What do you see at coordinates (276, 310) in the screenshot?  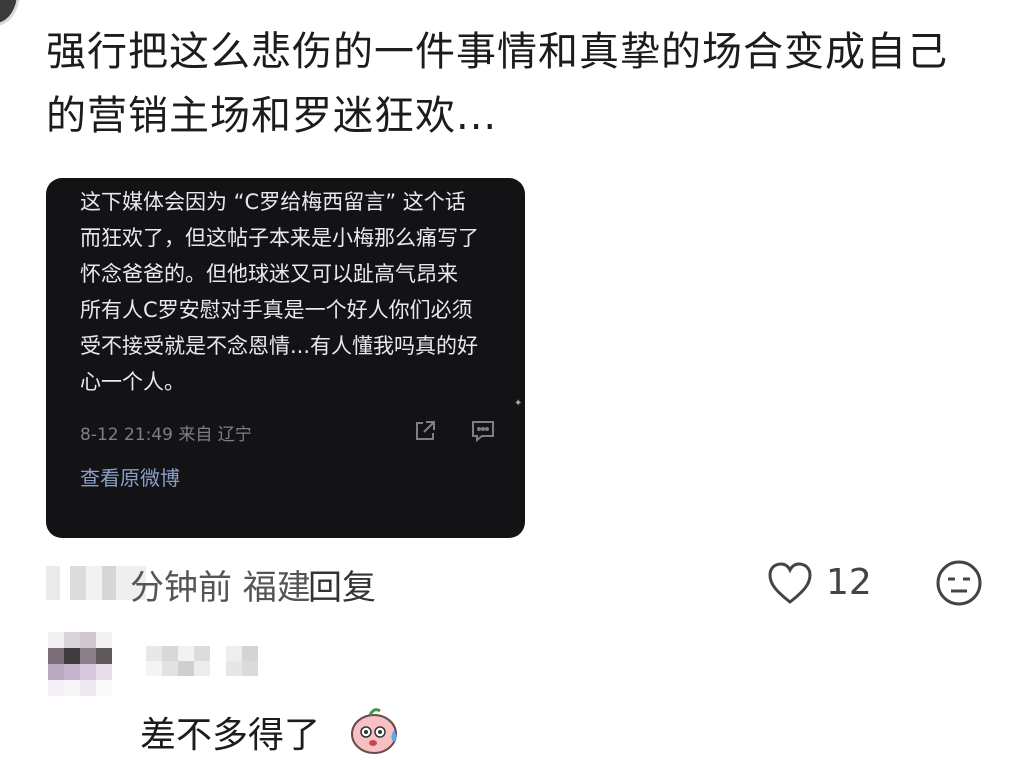 I see `quote-line: 所有人C罗安慰对手真是一个好人你们必须` at bounding box center [276, 310].